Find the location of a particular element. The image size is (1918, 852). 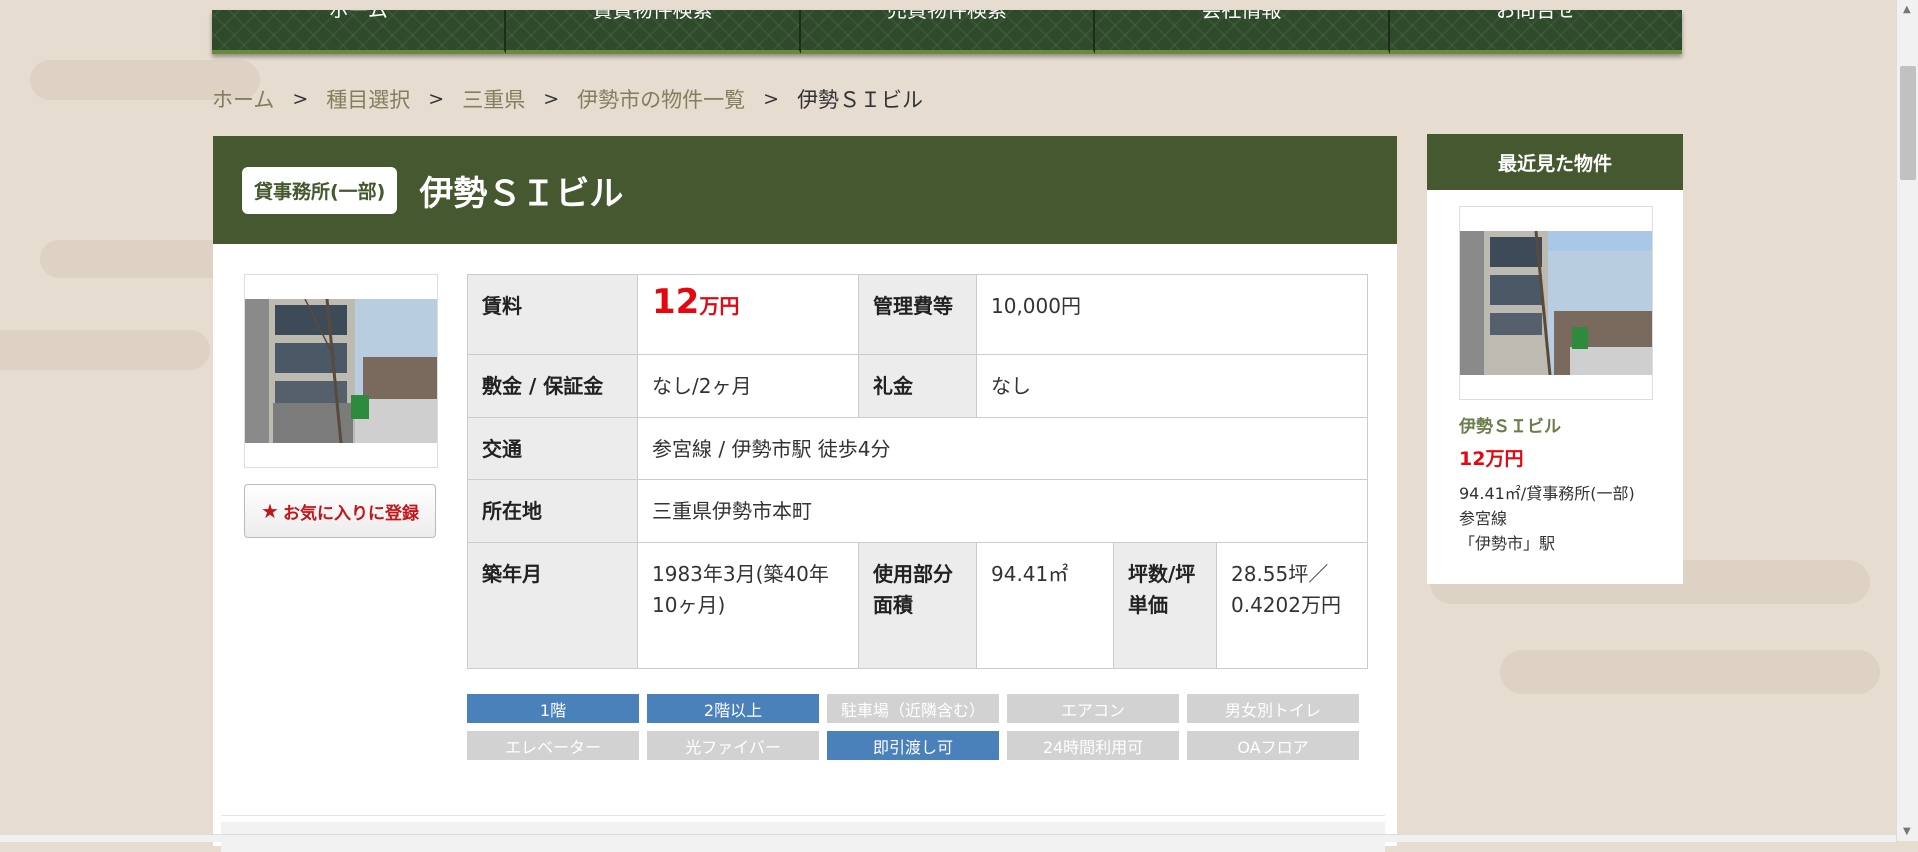

rent-amount: 12 is located at coordinates (676, 302).